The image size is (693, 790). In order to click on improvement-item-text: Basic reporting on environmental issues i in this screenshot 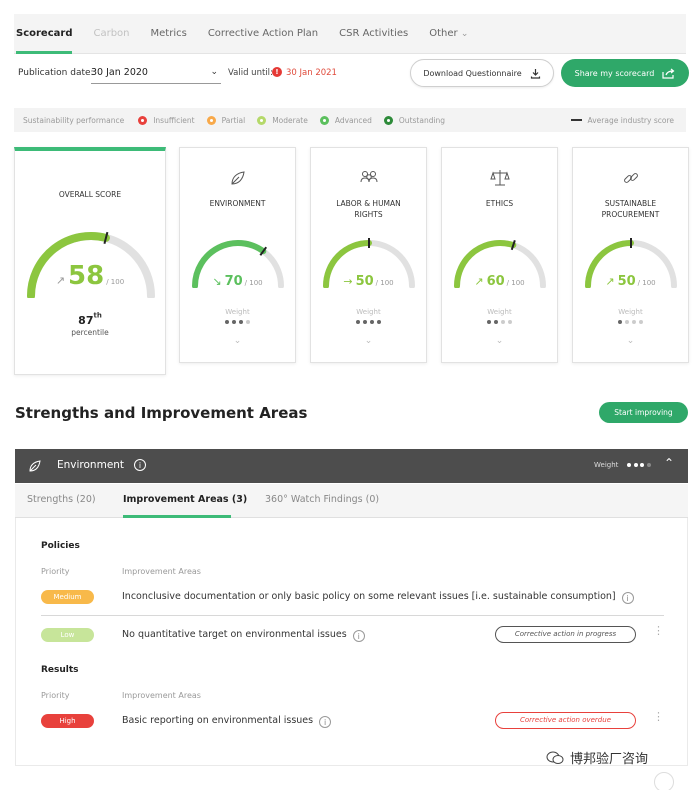, I will do `click(227, 721)`.